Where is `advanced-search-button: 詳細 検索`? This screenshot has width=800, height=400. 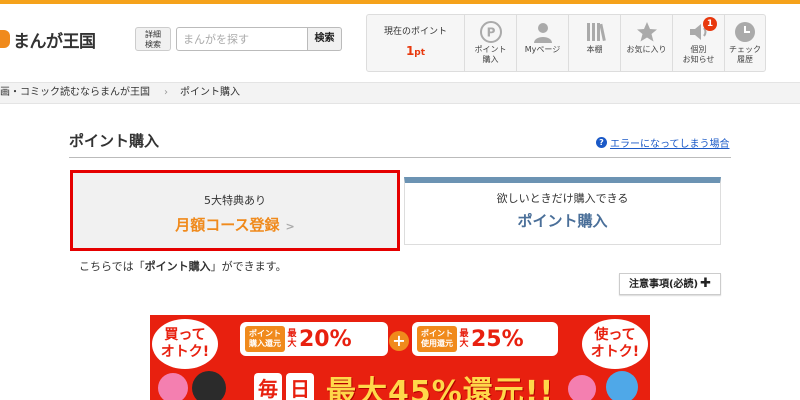 advanced-search-button: 詳細 検索 is located at coordinates (153, 39).